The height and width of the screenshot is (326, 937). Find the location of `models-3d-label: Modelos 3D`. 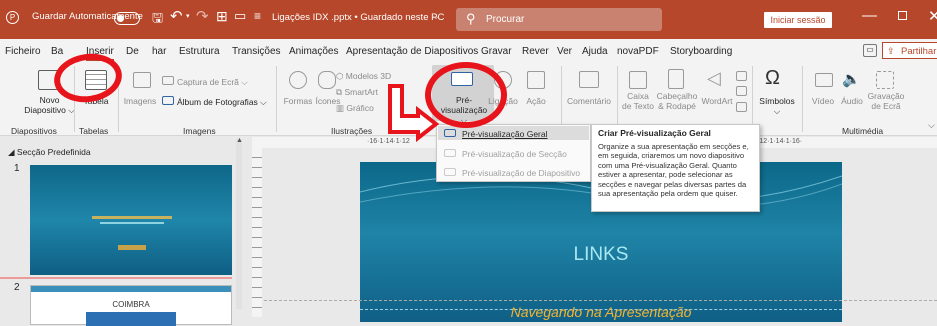

models-3d-label: Modelos 3D is located at coordinates (368, 76).